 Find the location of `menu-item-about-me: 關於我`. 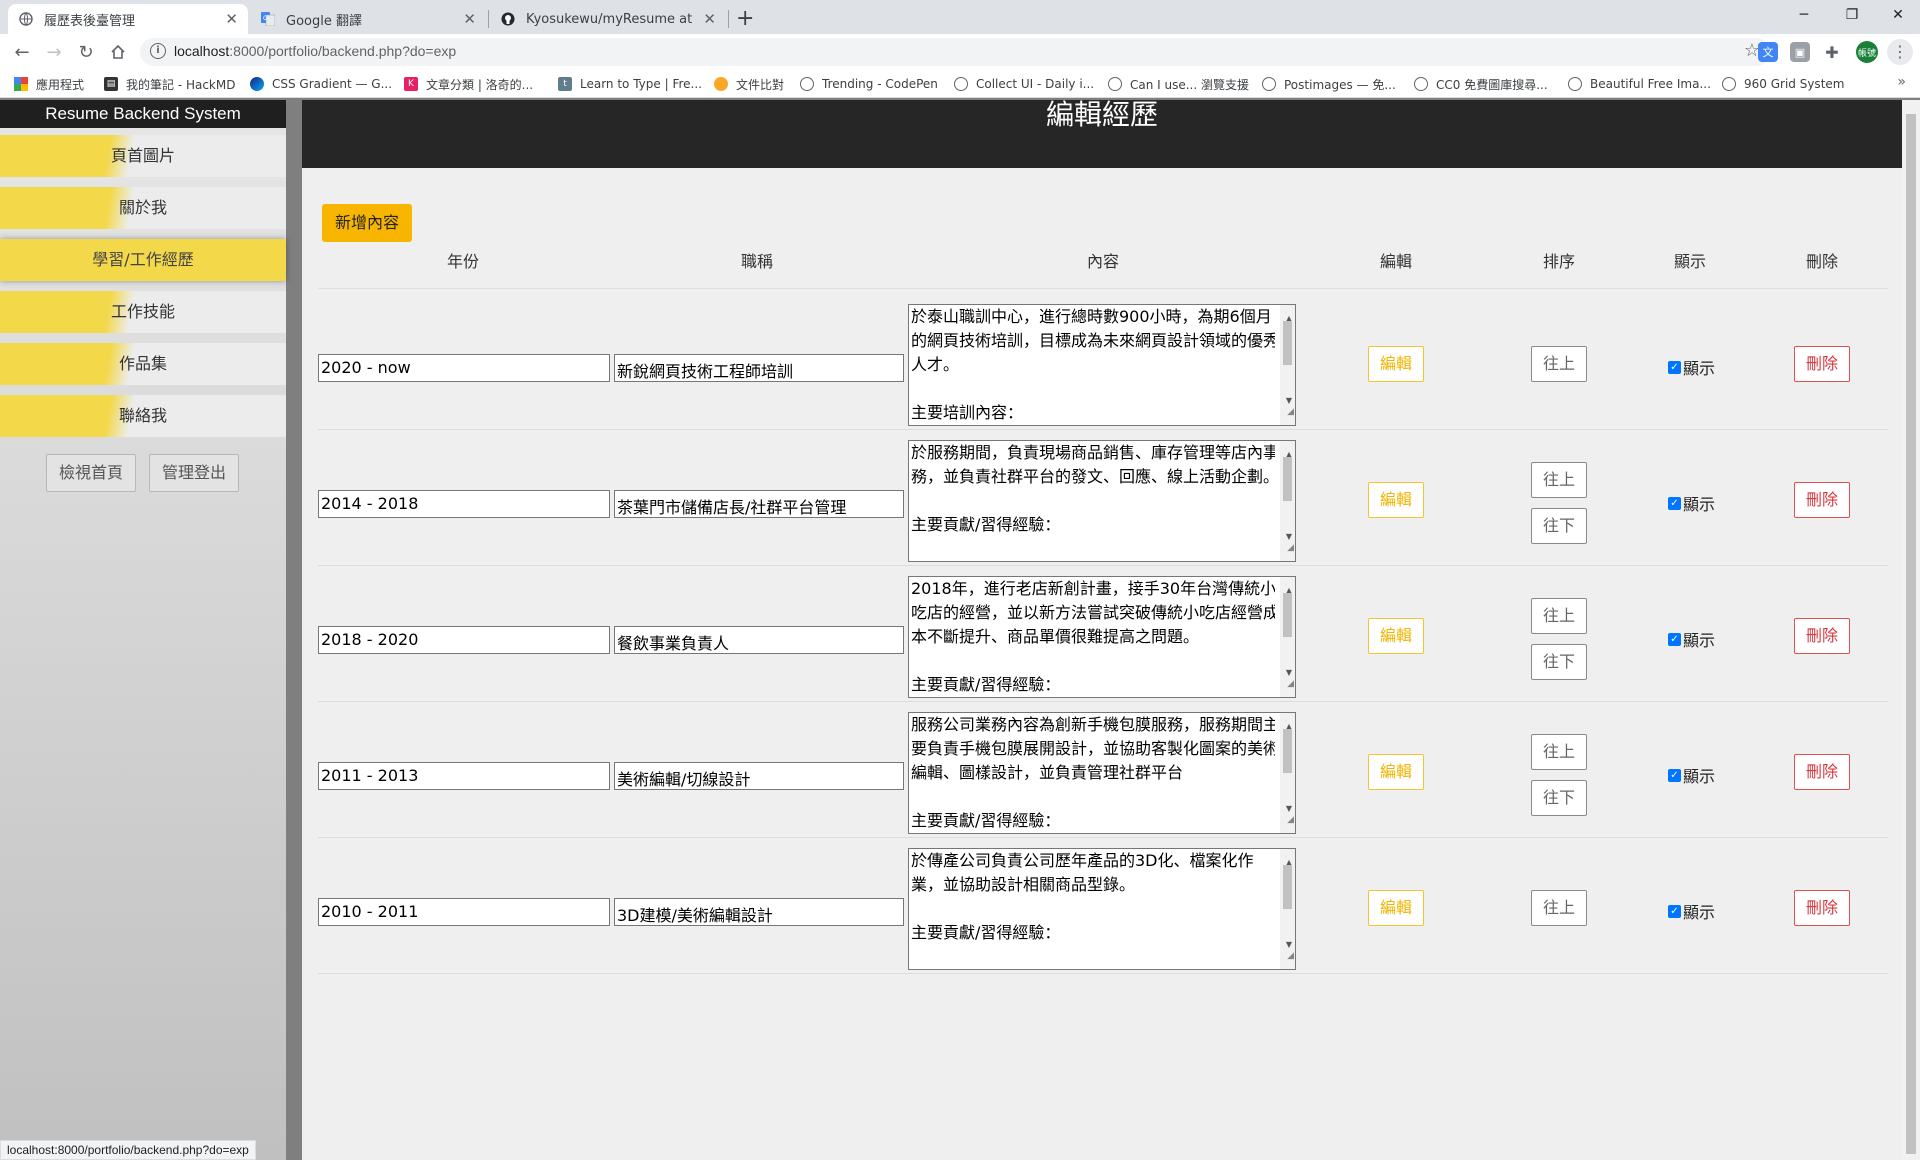

menu-item-about-me: 關於我 is located at coordinates (143, 208).